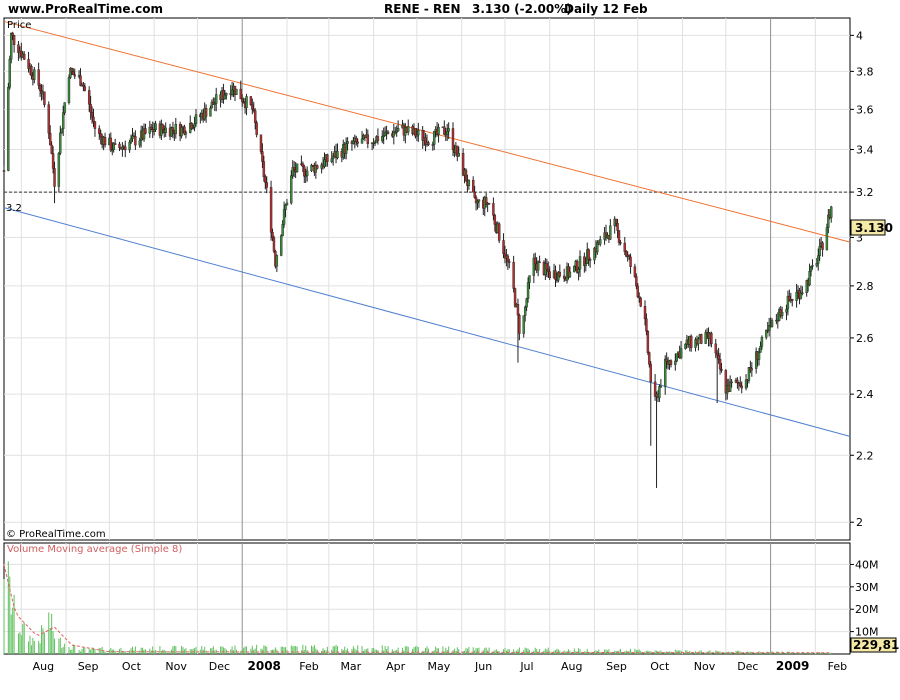 This screenshot has height=700, width=900. What do you see at coordinates (264, 666) in the screenshot?
I see `time-tick-label: 2008` at bounding box center [264, 666].